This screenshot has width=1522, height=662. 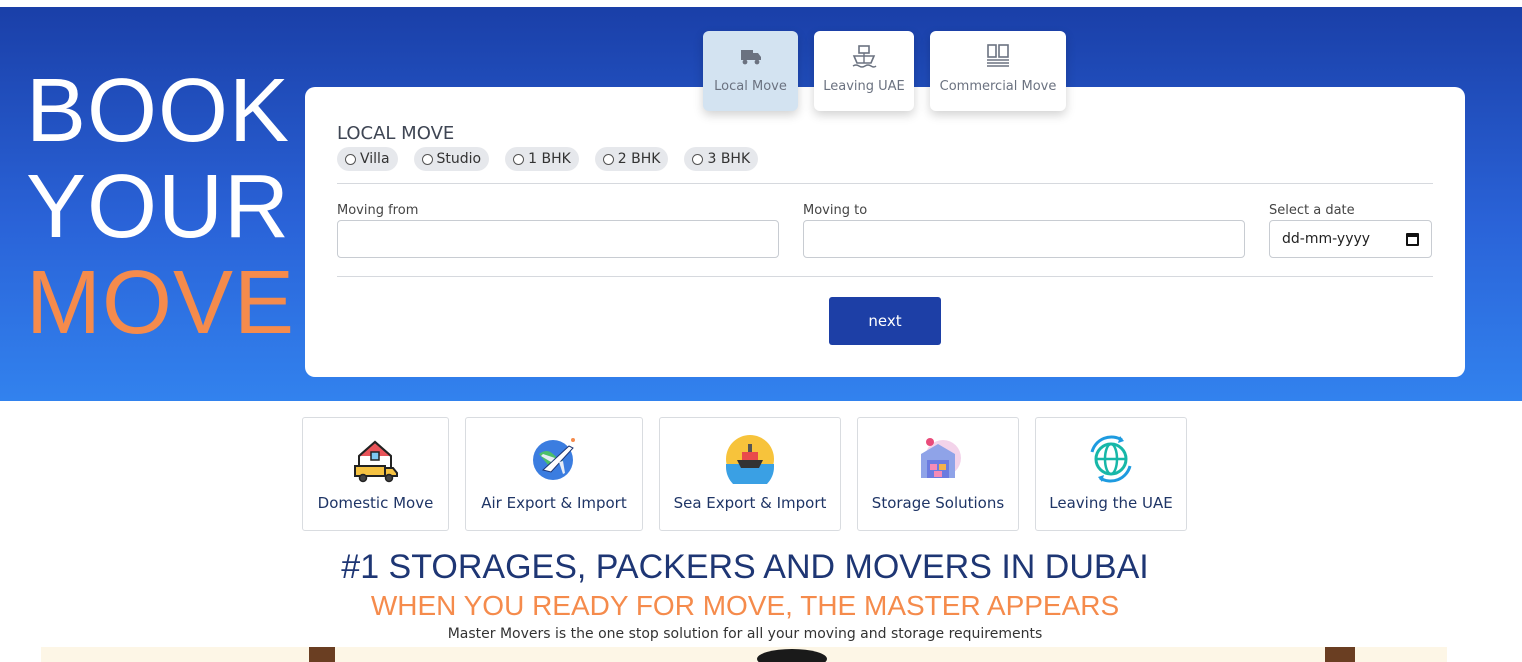 What do you see at coordinates (998, 86) in the screenshot?
I see `tab-label: Commercial Move` at bounding box center [998, 86].